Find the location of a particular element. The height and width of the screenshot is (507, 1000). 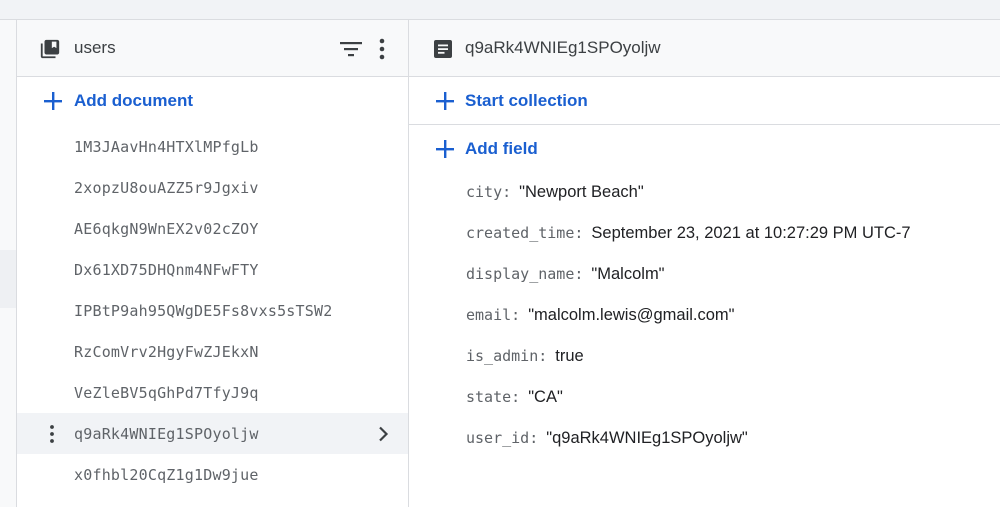

collection-icon is located at coordinates (50, 49).